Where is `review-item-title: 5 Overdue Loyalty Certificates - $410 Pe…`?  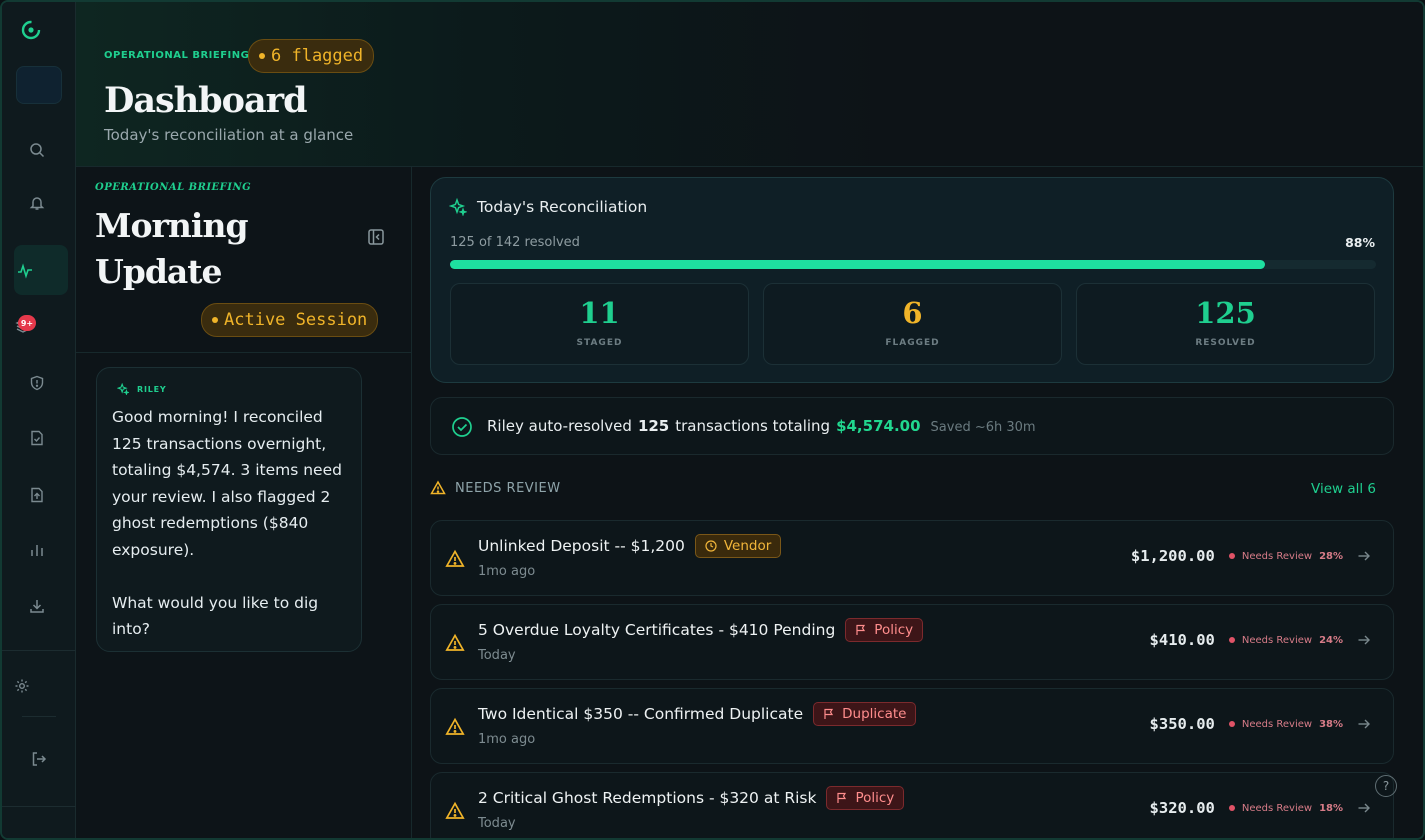 review-item-title: 5 Overdue Loyalty Certificates - $410 Pe… is located at coordinates (701, 630).